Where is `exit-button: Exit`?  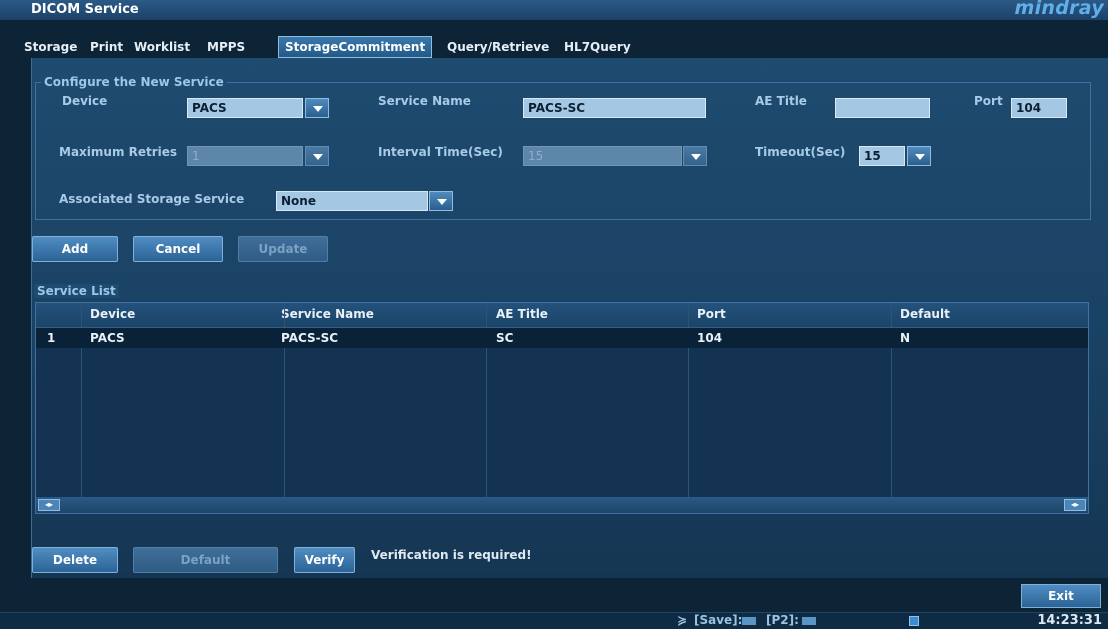 exit-button: Exit is located at coordinates (1061, 596).